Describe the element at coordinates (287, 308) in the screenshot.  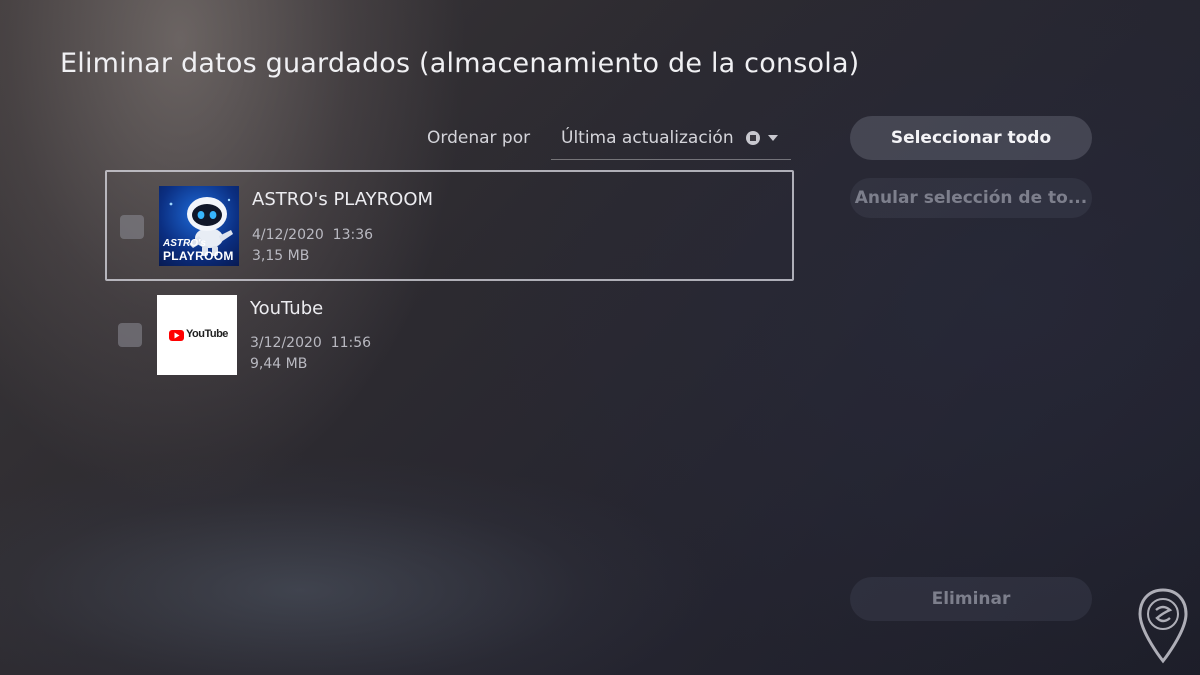
I see `item-name: YouTube` at that location.